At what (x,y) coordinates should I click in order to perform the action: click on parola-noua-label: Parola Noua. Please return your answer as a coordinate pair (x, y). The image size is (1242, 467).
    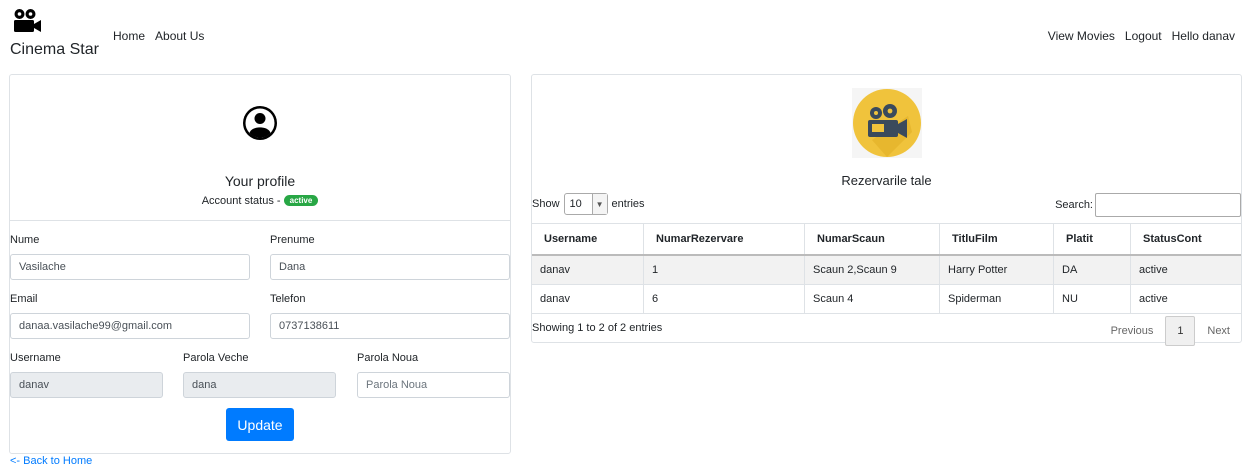
    Looking at the image, I should click on (388, 358).